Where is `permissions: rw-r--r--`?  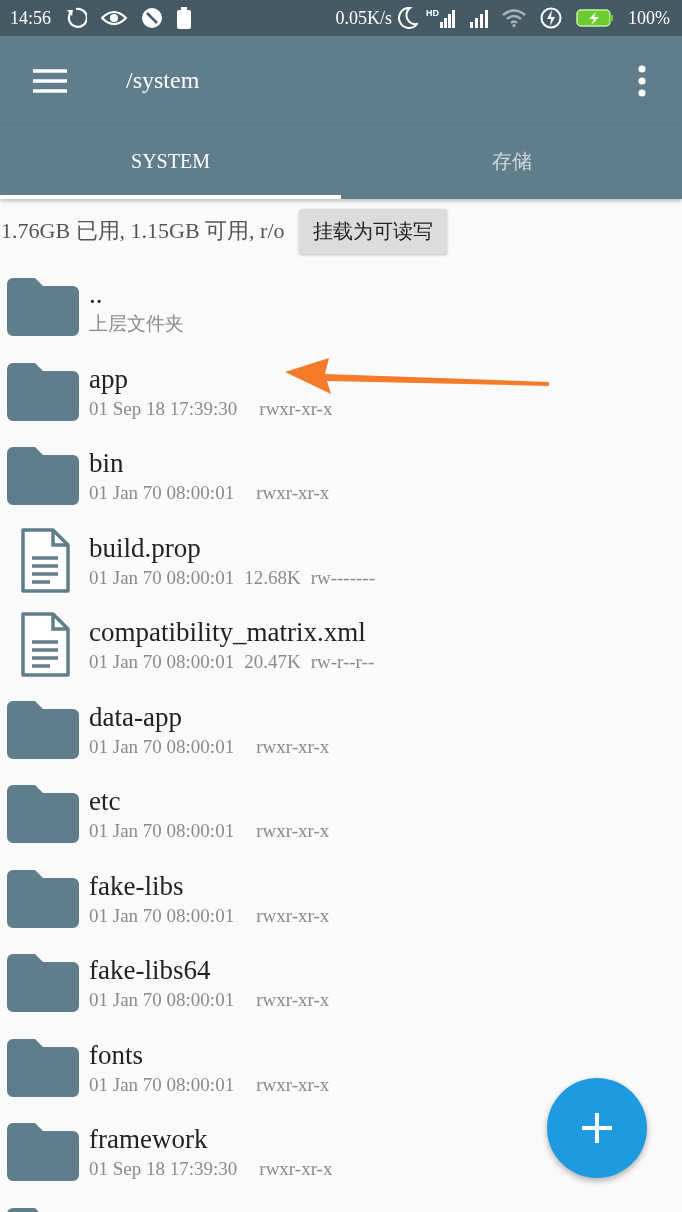 permissions: rw-r--r-- is located at coordinates (342, 662).